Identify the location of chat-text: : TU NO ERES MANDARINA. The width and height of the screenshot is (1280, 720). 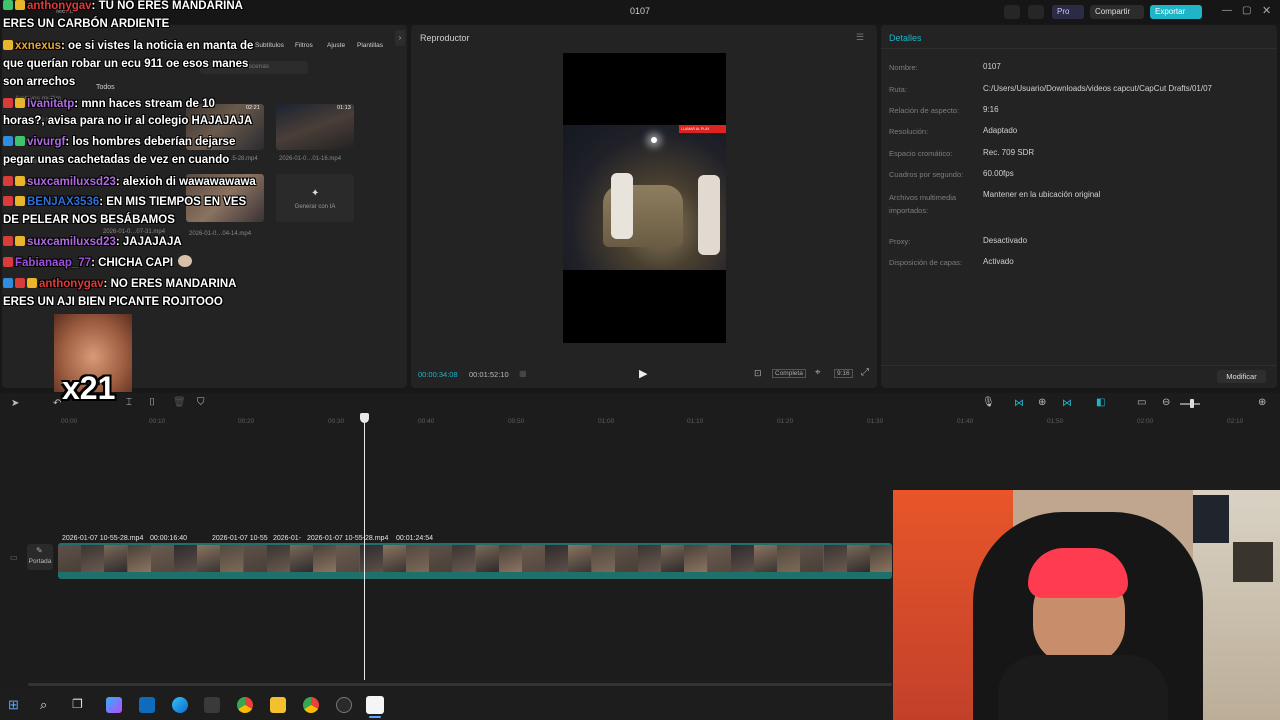
(167, 6).